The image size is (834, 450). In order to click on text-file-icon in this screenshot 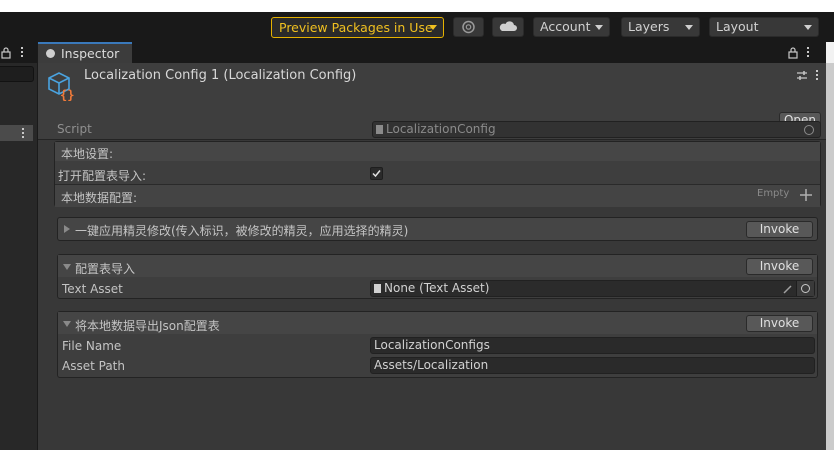, I will do `click(377, 288)`.